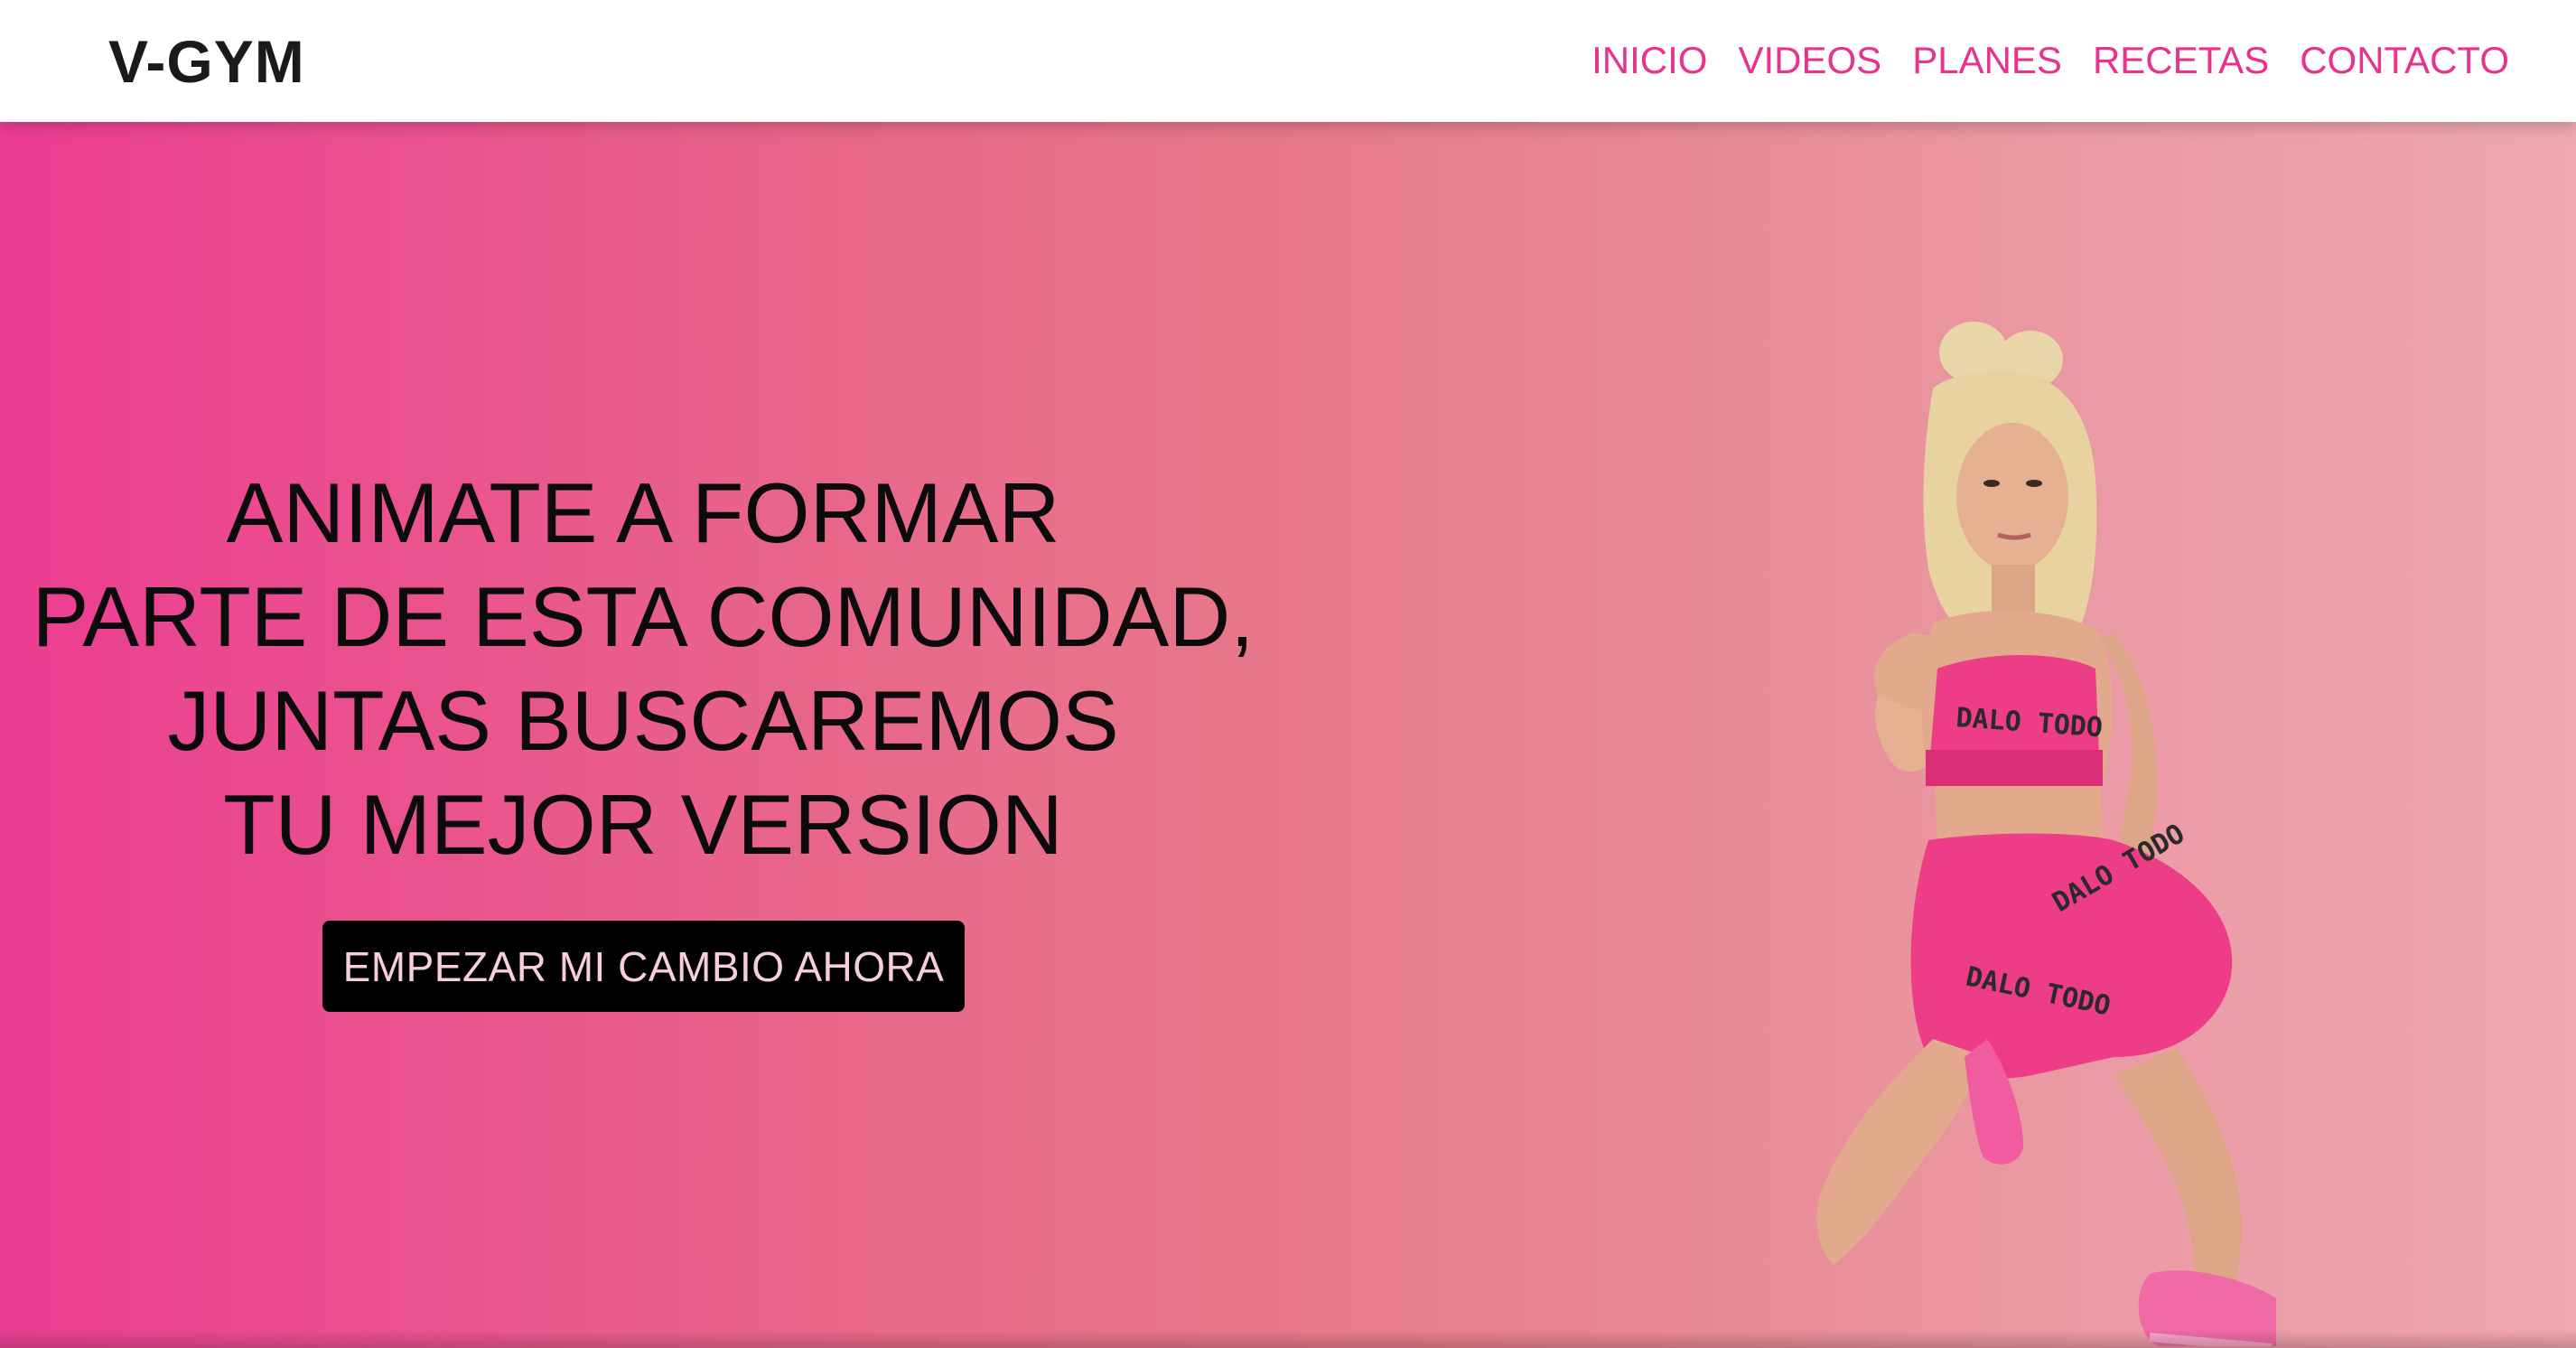  Describe the element at coordinates (644, 966) in the screenshot. I see `start-change-button: EMPEZAR MI CAMBIO AHORA` at that location.